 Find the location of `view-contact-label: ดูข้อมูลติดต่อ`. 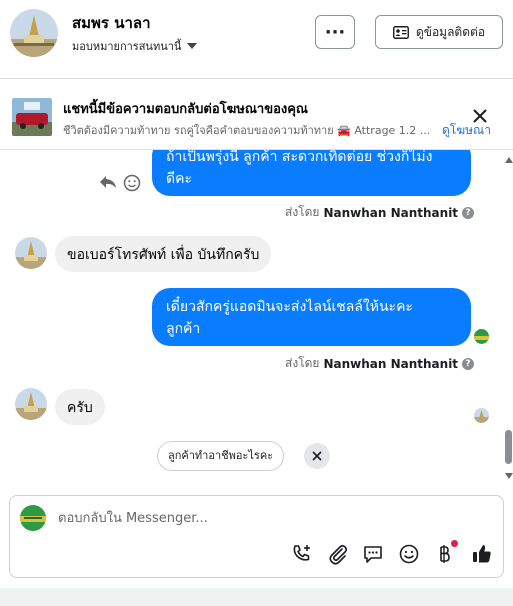

view-contact-label: ดูข้อมูลติดต่อ is located at coordinates (450, 31).